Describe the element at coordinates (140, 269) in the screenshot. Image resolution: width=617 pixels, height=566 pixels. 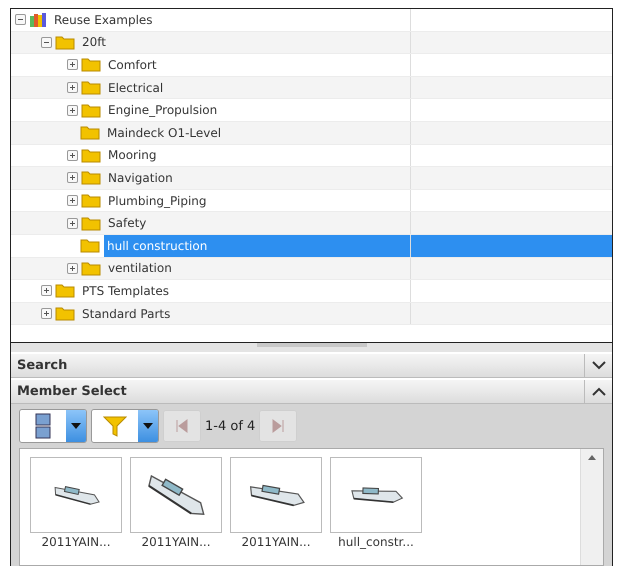
I see `tree-item: ventilation` at that location.